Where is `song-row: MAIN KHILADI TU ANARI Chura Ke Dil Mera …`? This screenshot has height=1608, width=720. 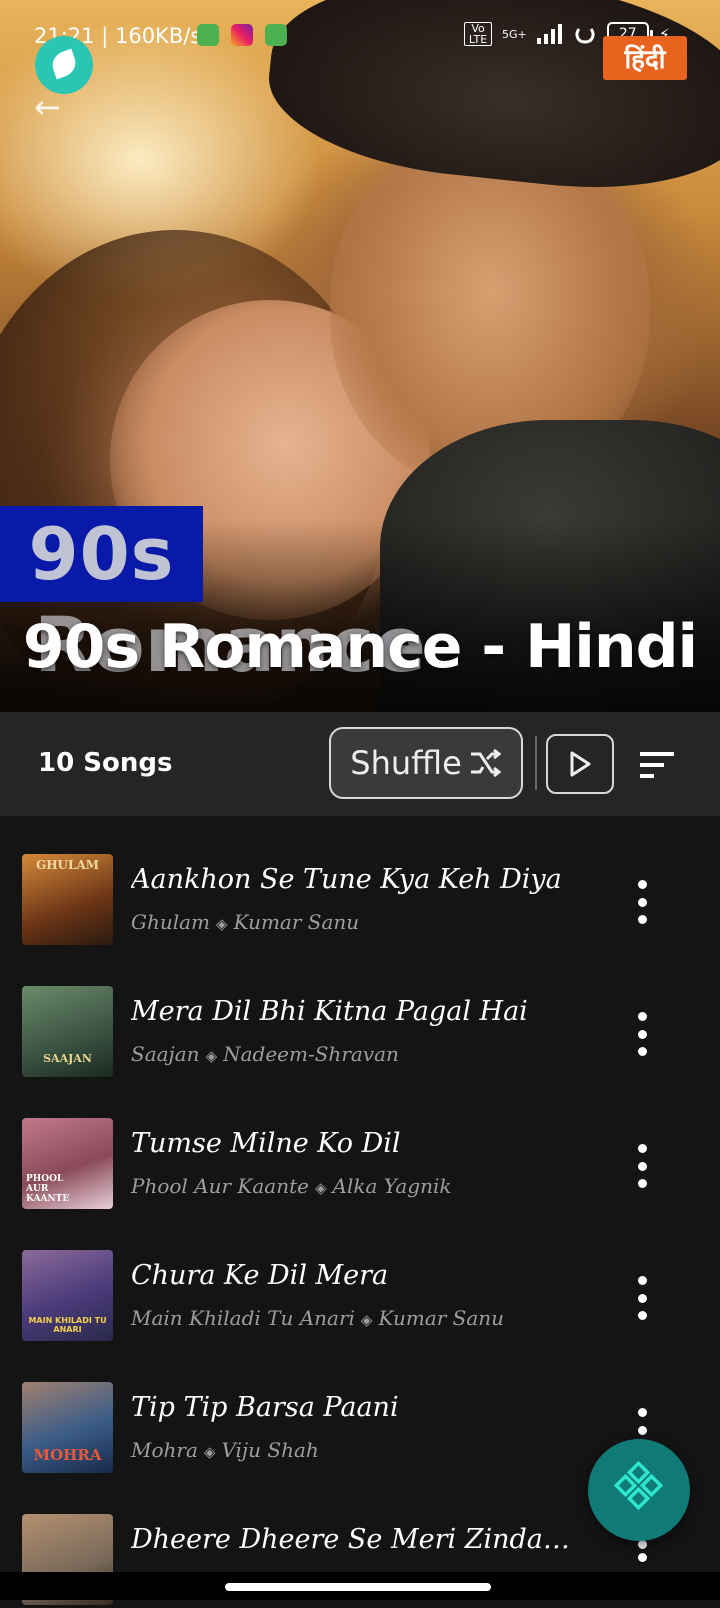
song-row: MAIN KHILADI TU ANARI Chura Ke Dil Mera … is located at coordinates (360, 1278).